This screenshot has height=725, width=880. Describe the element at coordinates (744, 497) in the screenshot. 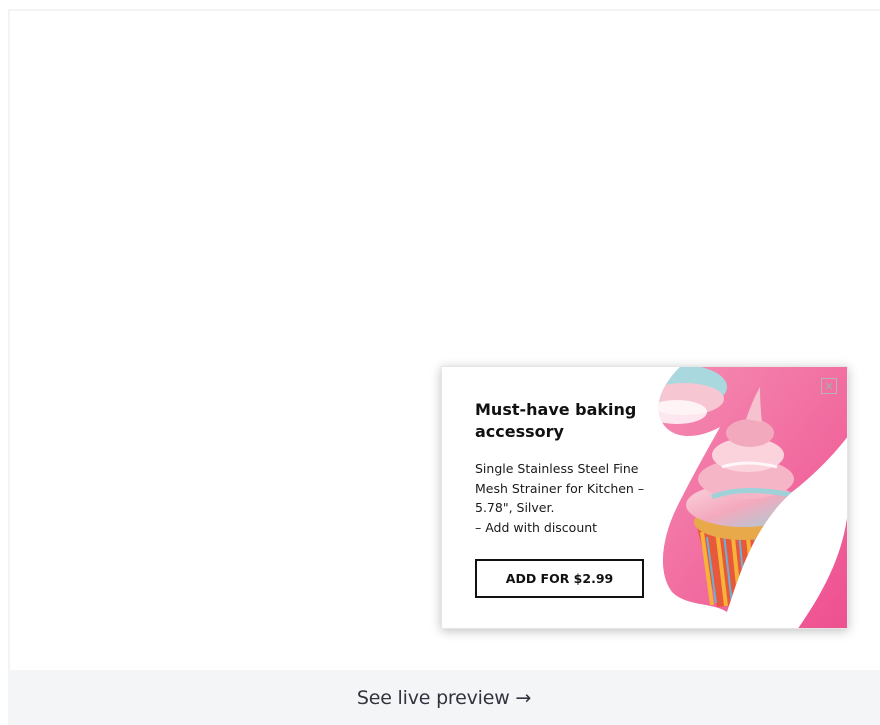

I see `cupcake-image` at that location.